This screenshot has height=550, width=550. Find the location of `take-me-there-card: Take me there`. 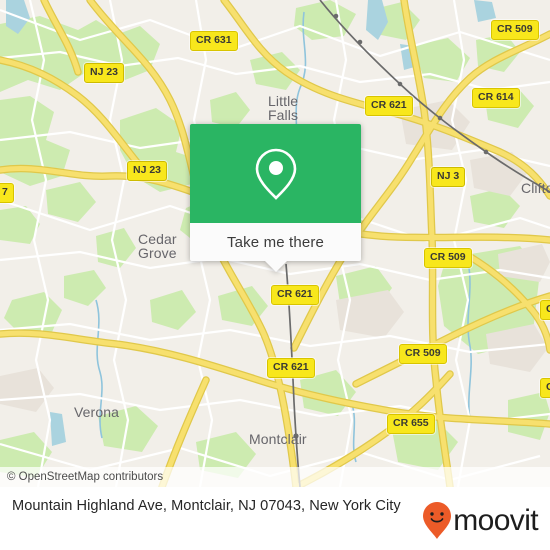

take-me-there-card: Take me there is located at coordinates (275, 198).